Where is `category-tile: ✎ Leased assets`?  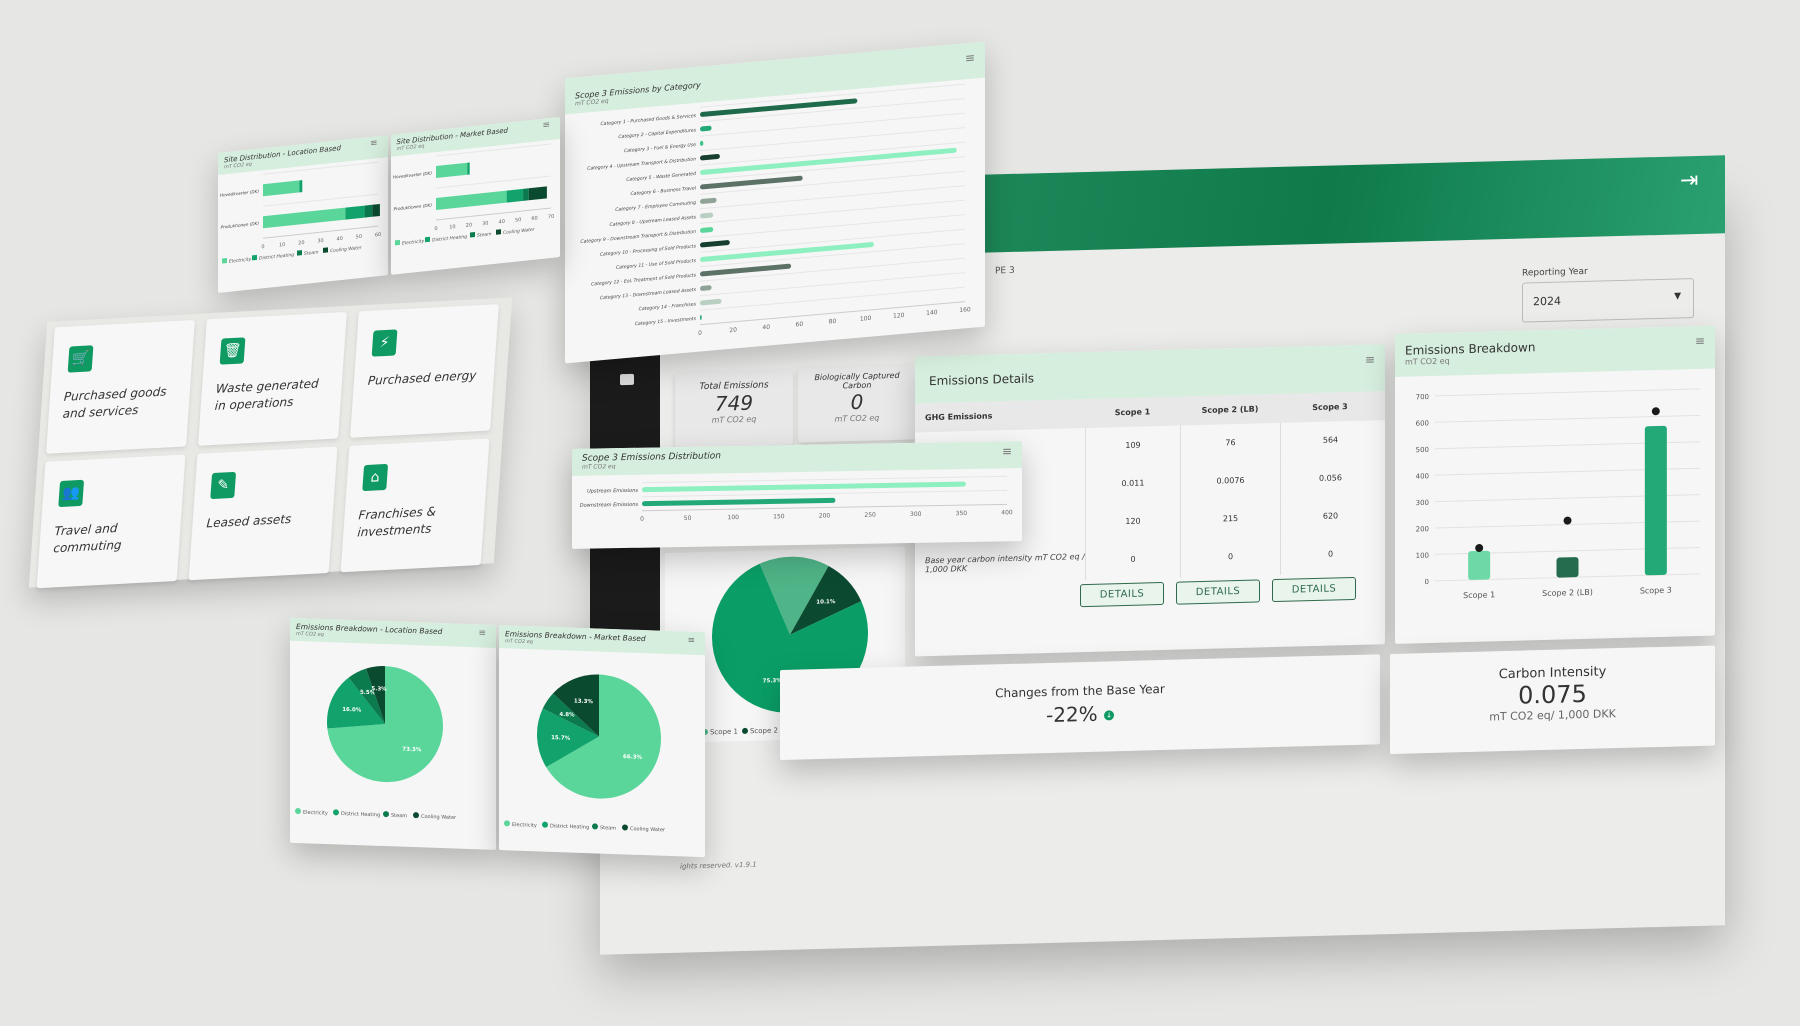 category-tile: ✎ Leased assets is located at coordinates (263, 513).